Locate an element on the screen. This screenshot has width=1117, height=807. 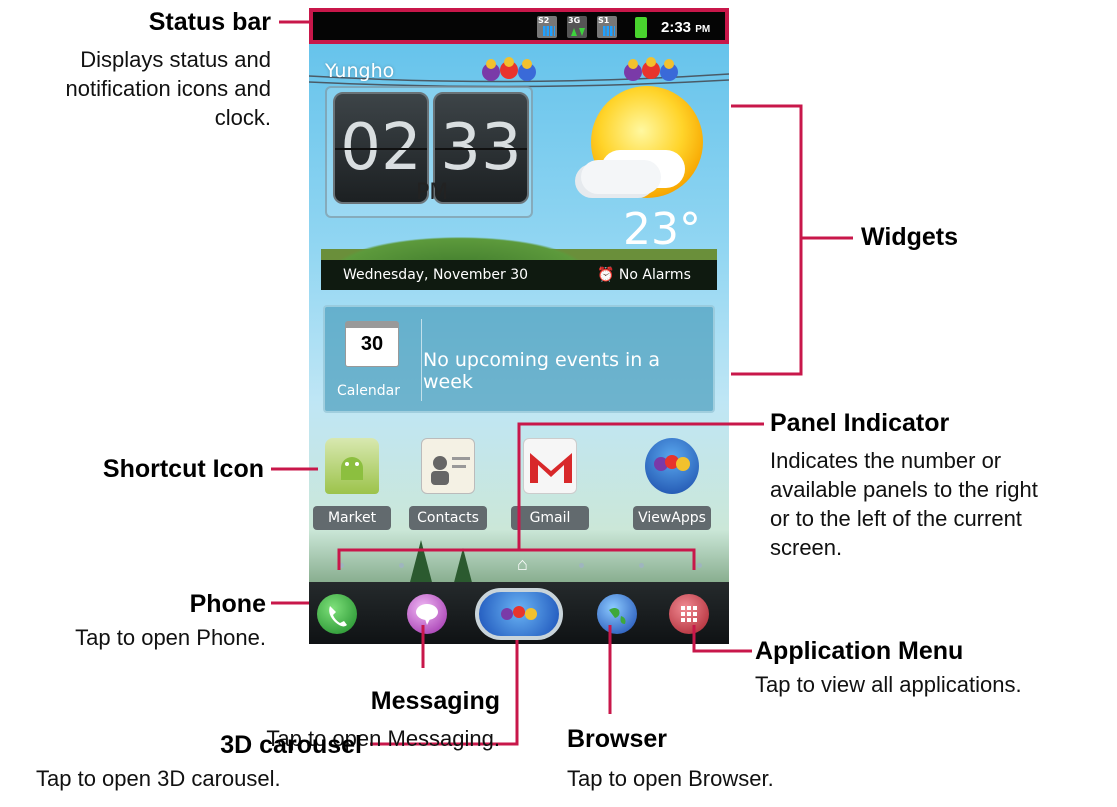
calendar-widget: 30 Calendar No upcoming events in a week is located at coordinates (519, 359).